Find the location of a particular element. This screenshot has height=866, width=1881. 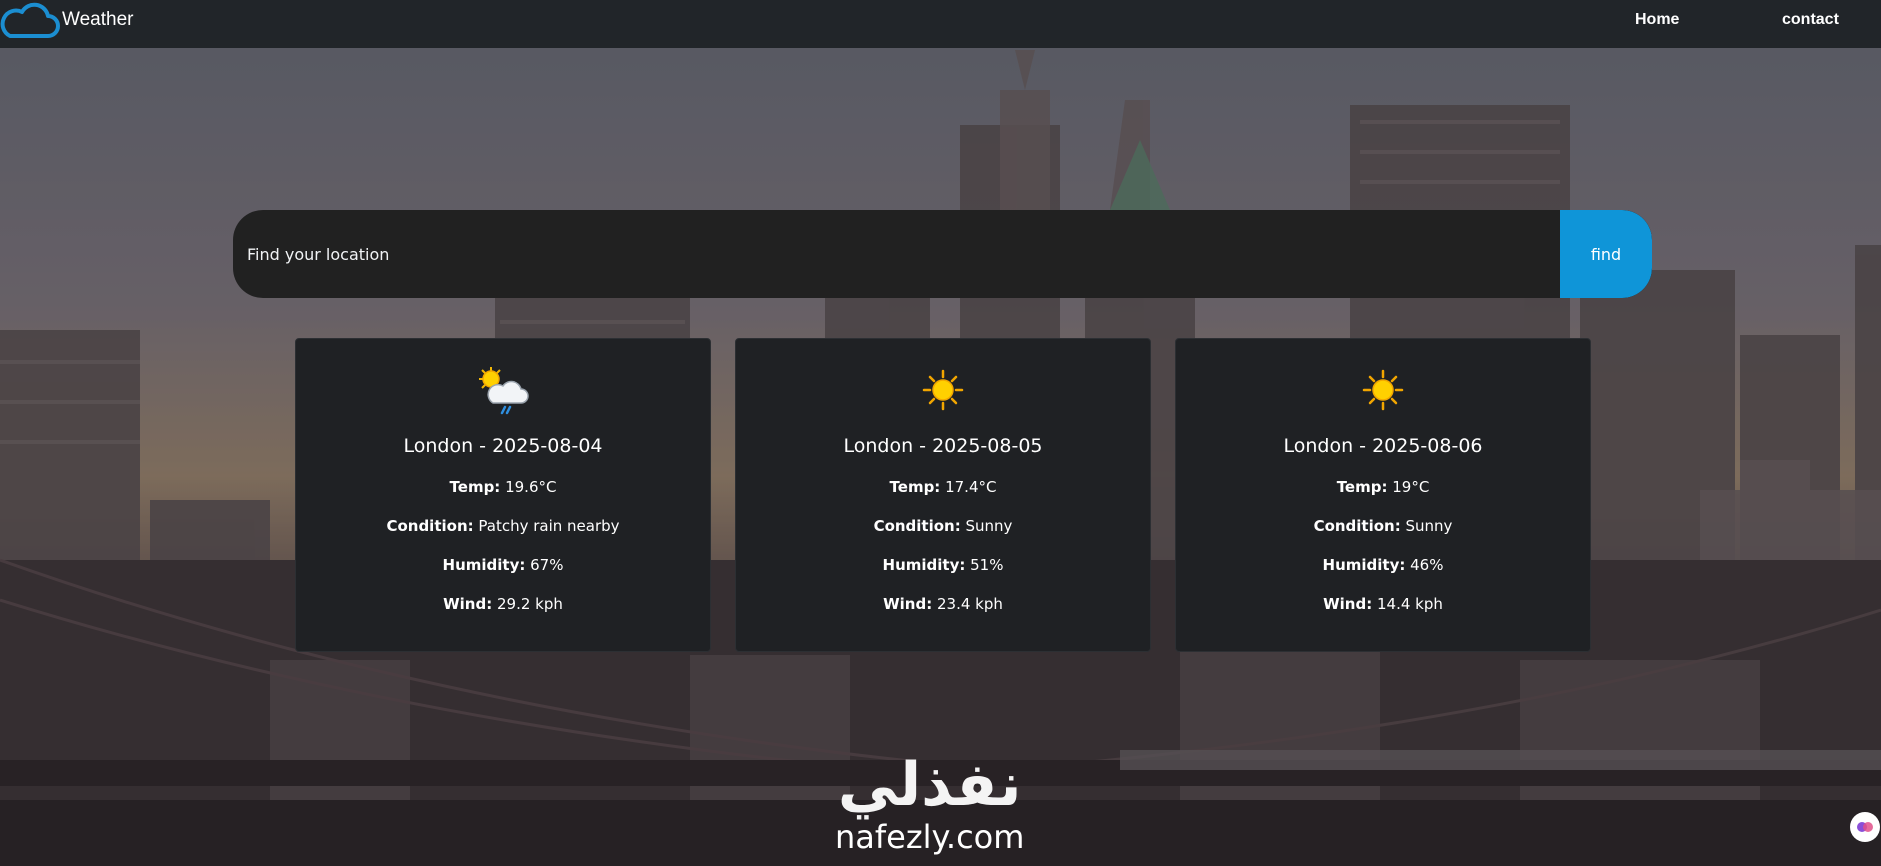

watermark: نفذلي nafezly.com is located at coordinates (929, 805).